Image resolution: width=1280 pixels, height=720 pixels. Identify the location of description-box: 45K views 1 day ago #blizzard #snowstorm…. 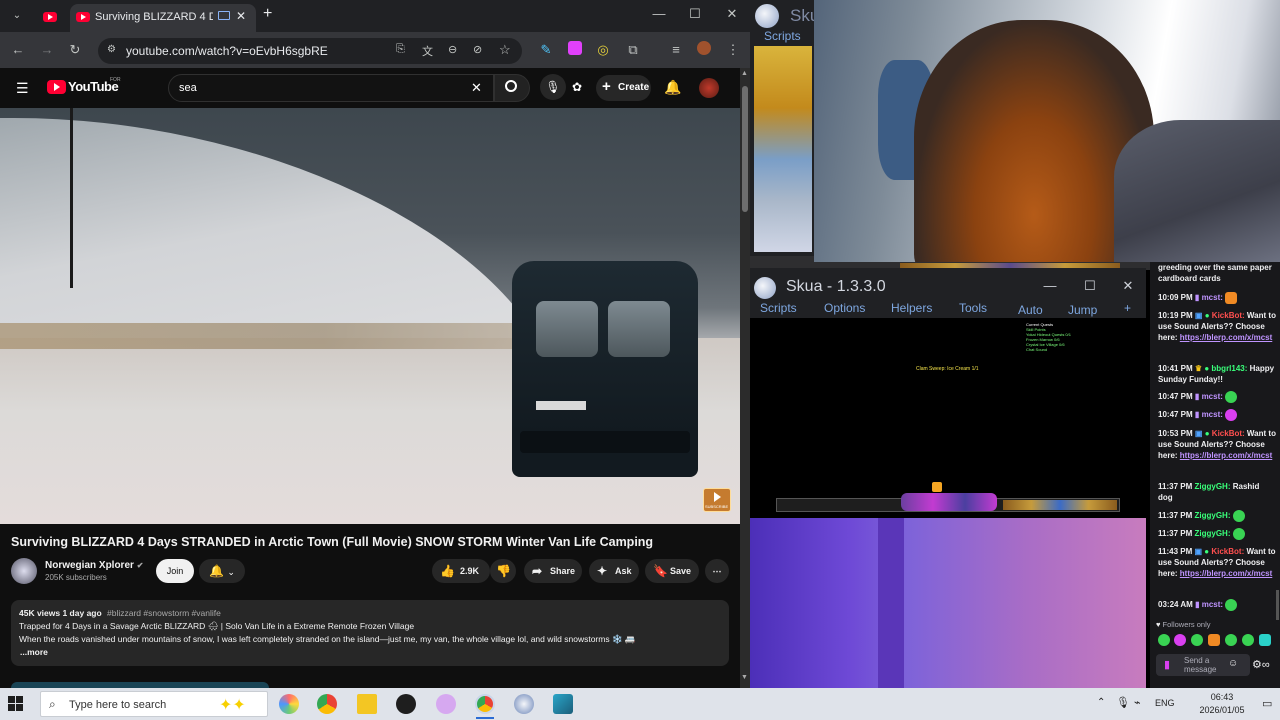
(370, 633).